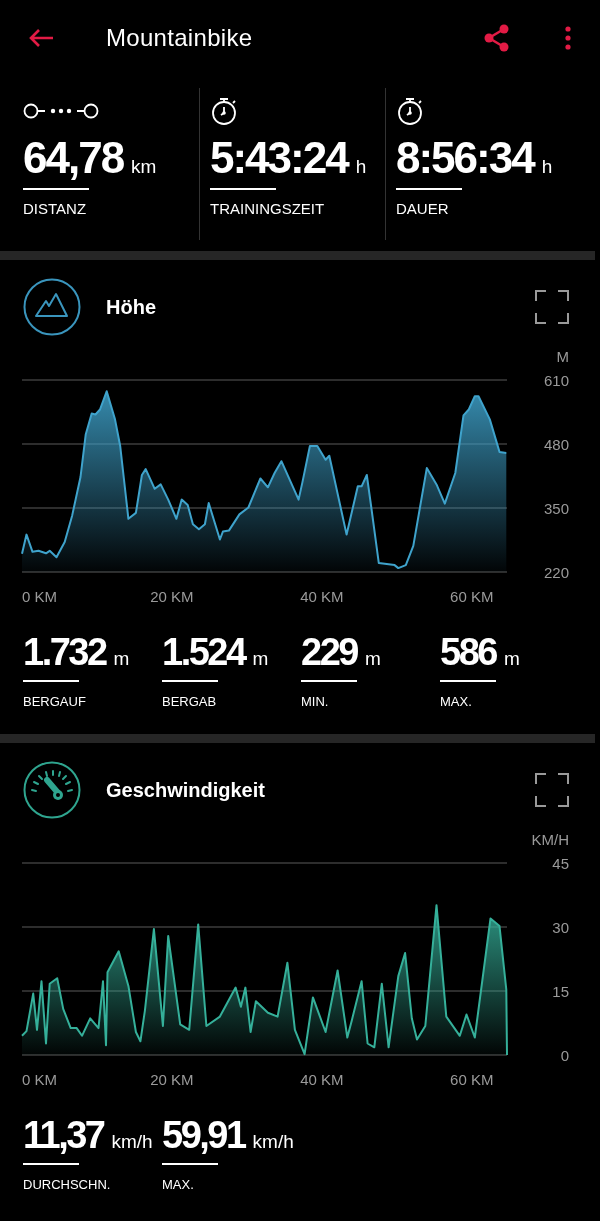 The height and width of the screenshot is (1221, 600). I want to click on share-icon, so click(497, 38).